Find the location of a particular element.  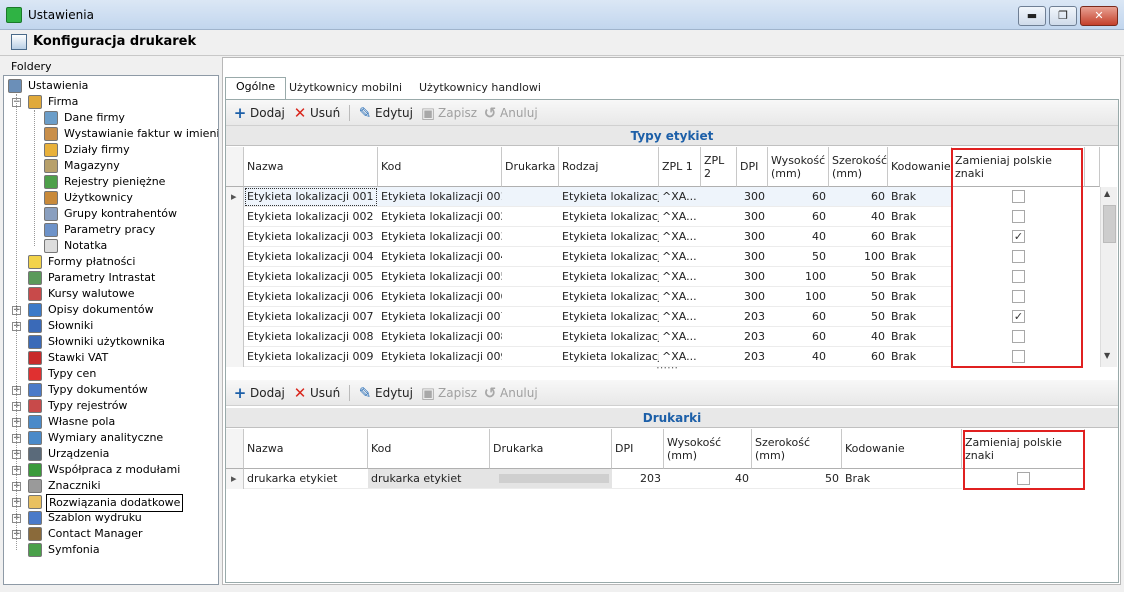

delete-label-button: ✕ Usuń is located at coordinates (316, 113).